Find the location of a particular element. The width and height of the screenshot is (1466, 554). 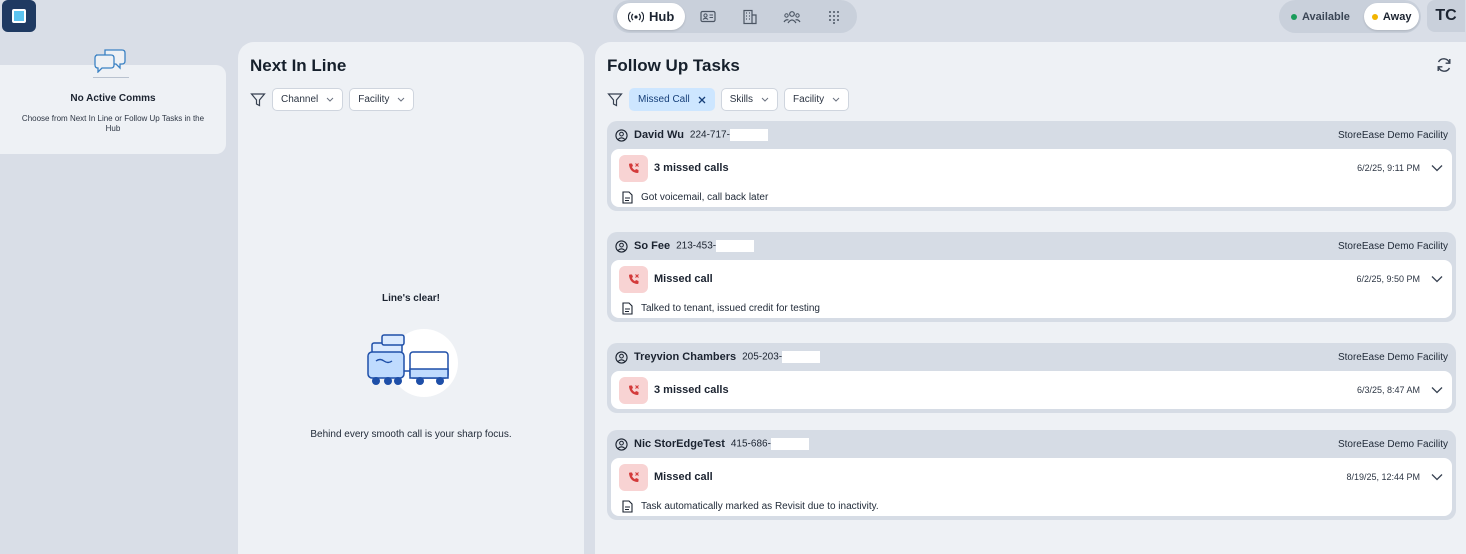

contact-phone: 224-717- is located at coordinates (729, 135).